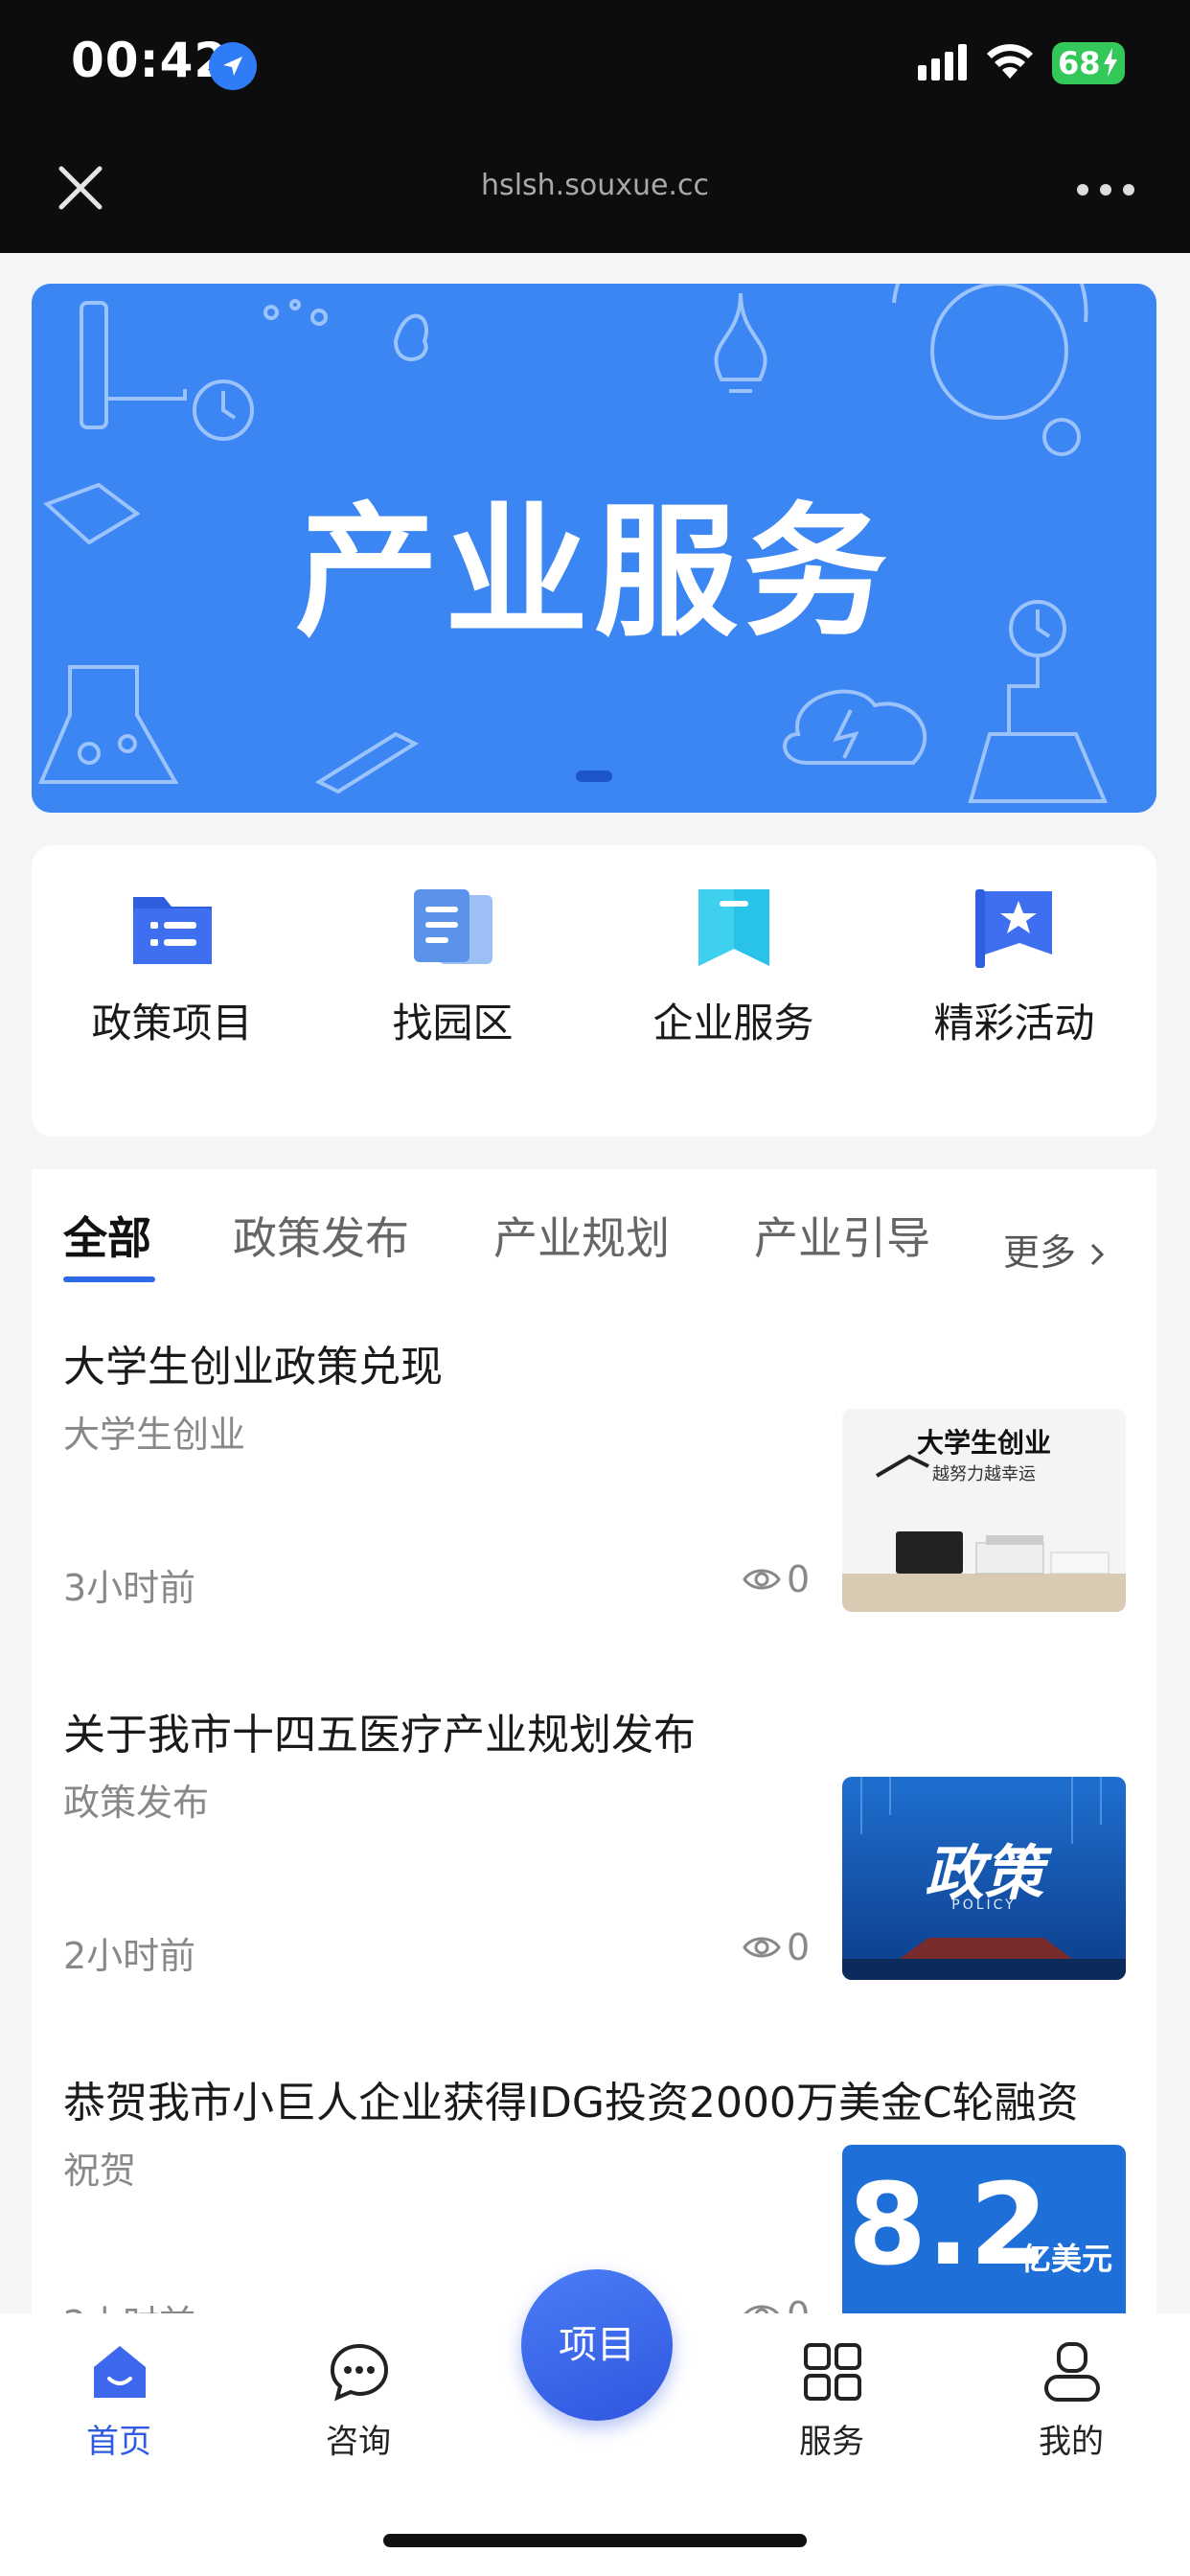 The height and width of the screenshot is (2576, 1190). Describe the element at coordinates (984, 1905) in the screenshot. I see `thumbnail-subtitle: POLICY` at that location.